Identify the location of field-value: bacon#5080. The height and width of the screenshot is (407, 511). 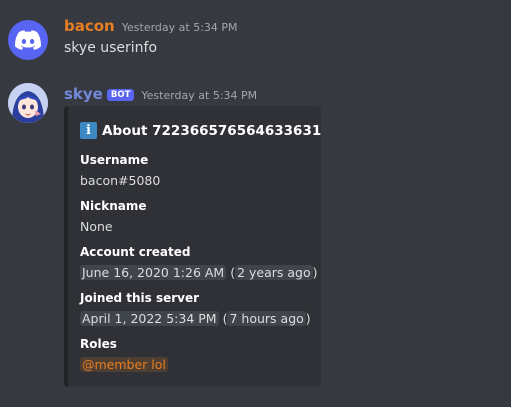
(120, 180).